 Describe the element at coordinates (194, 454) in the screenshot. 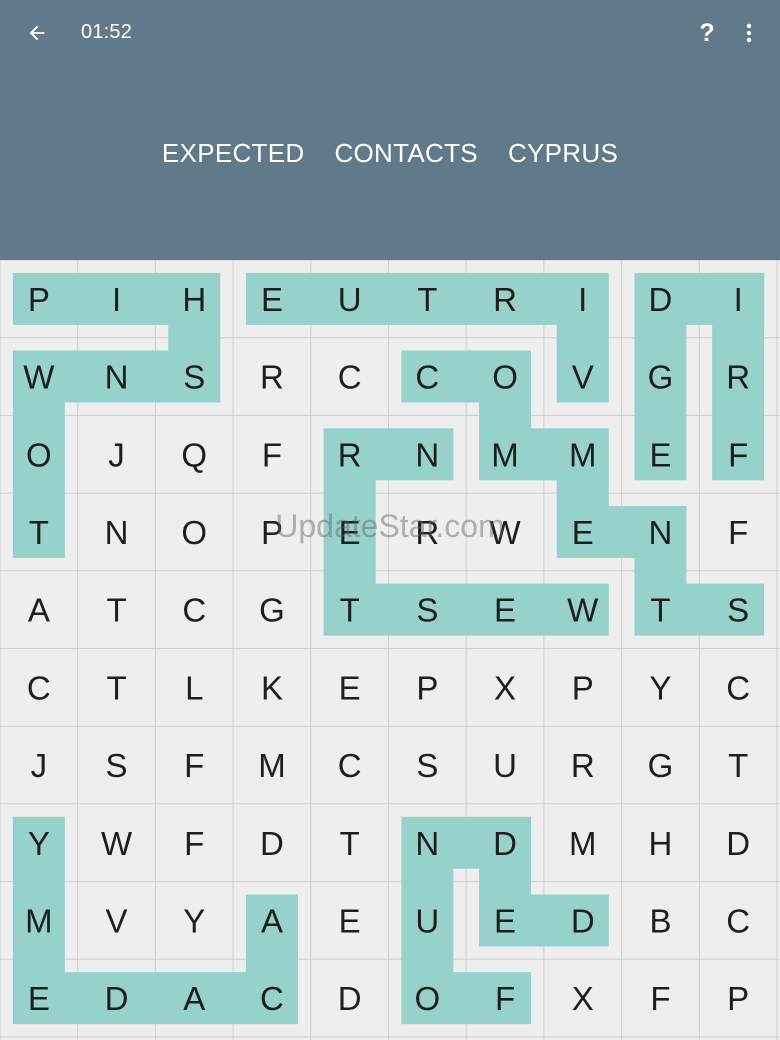

I see `grid-cell-letter: Q` at that location.